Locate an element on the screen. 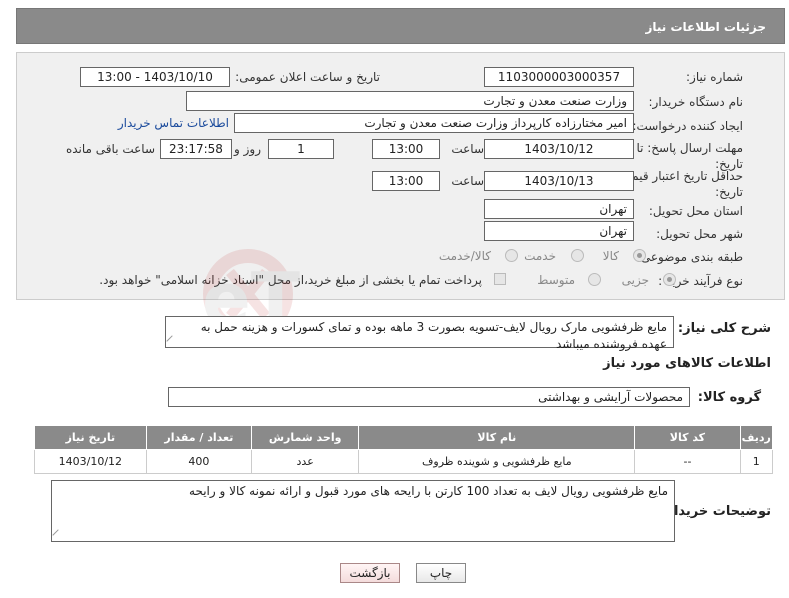  buyer-org-field: وزارت صنعت معدن و تجارت is located at coordinates (410, 101).